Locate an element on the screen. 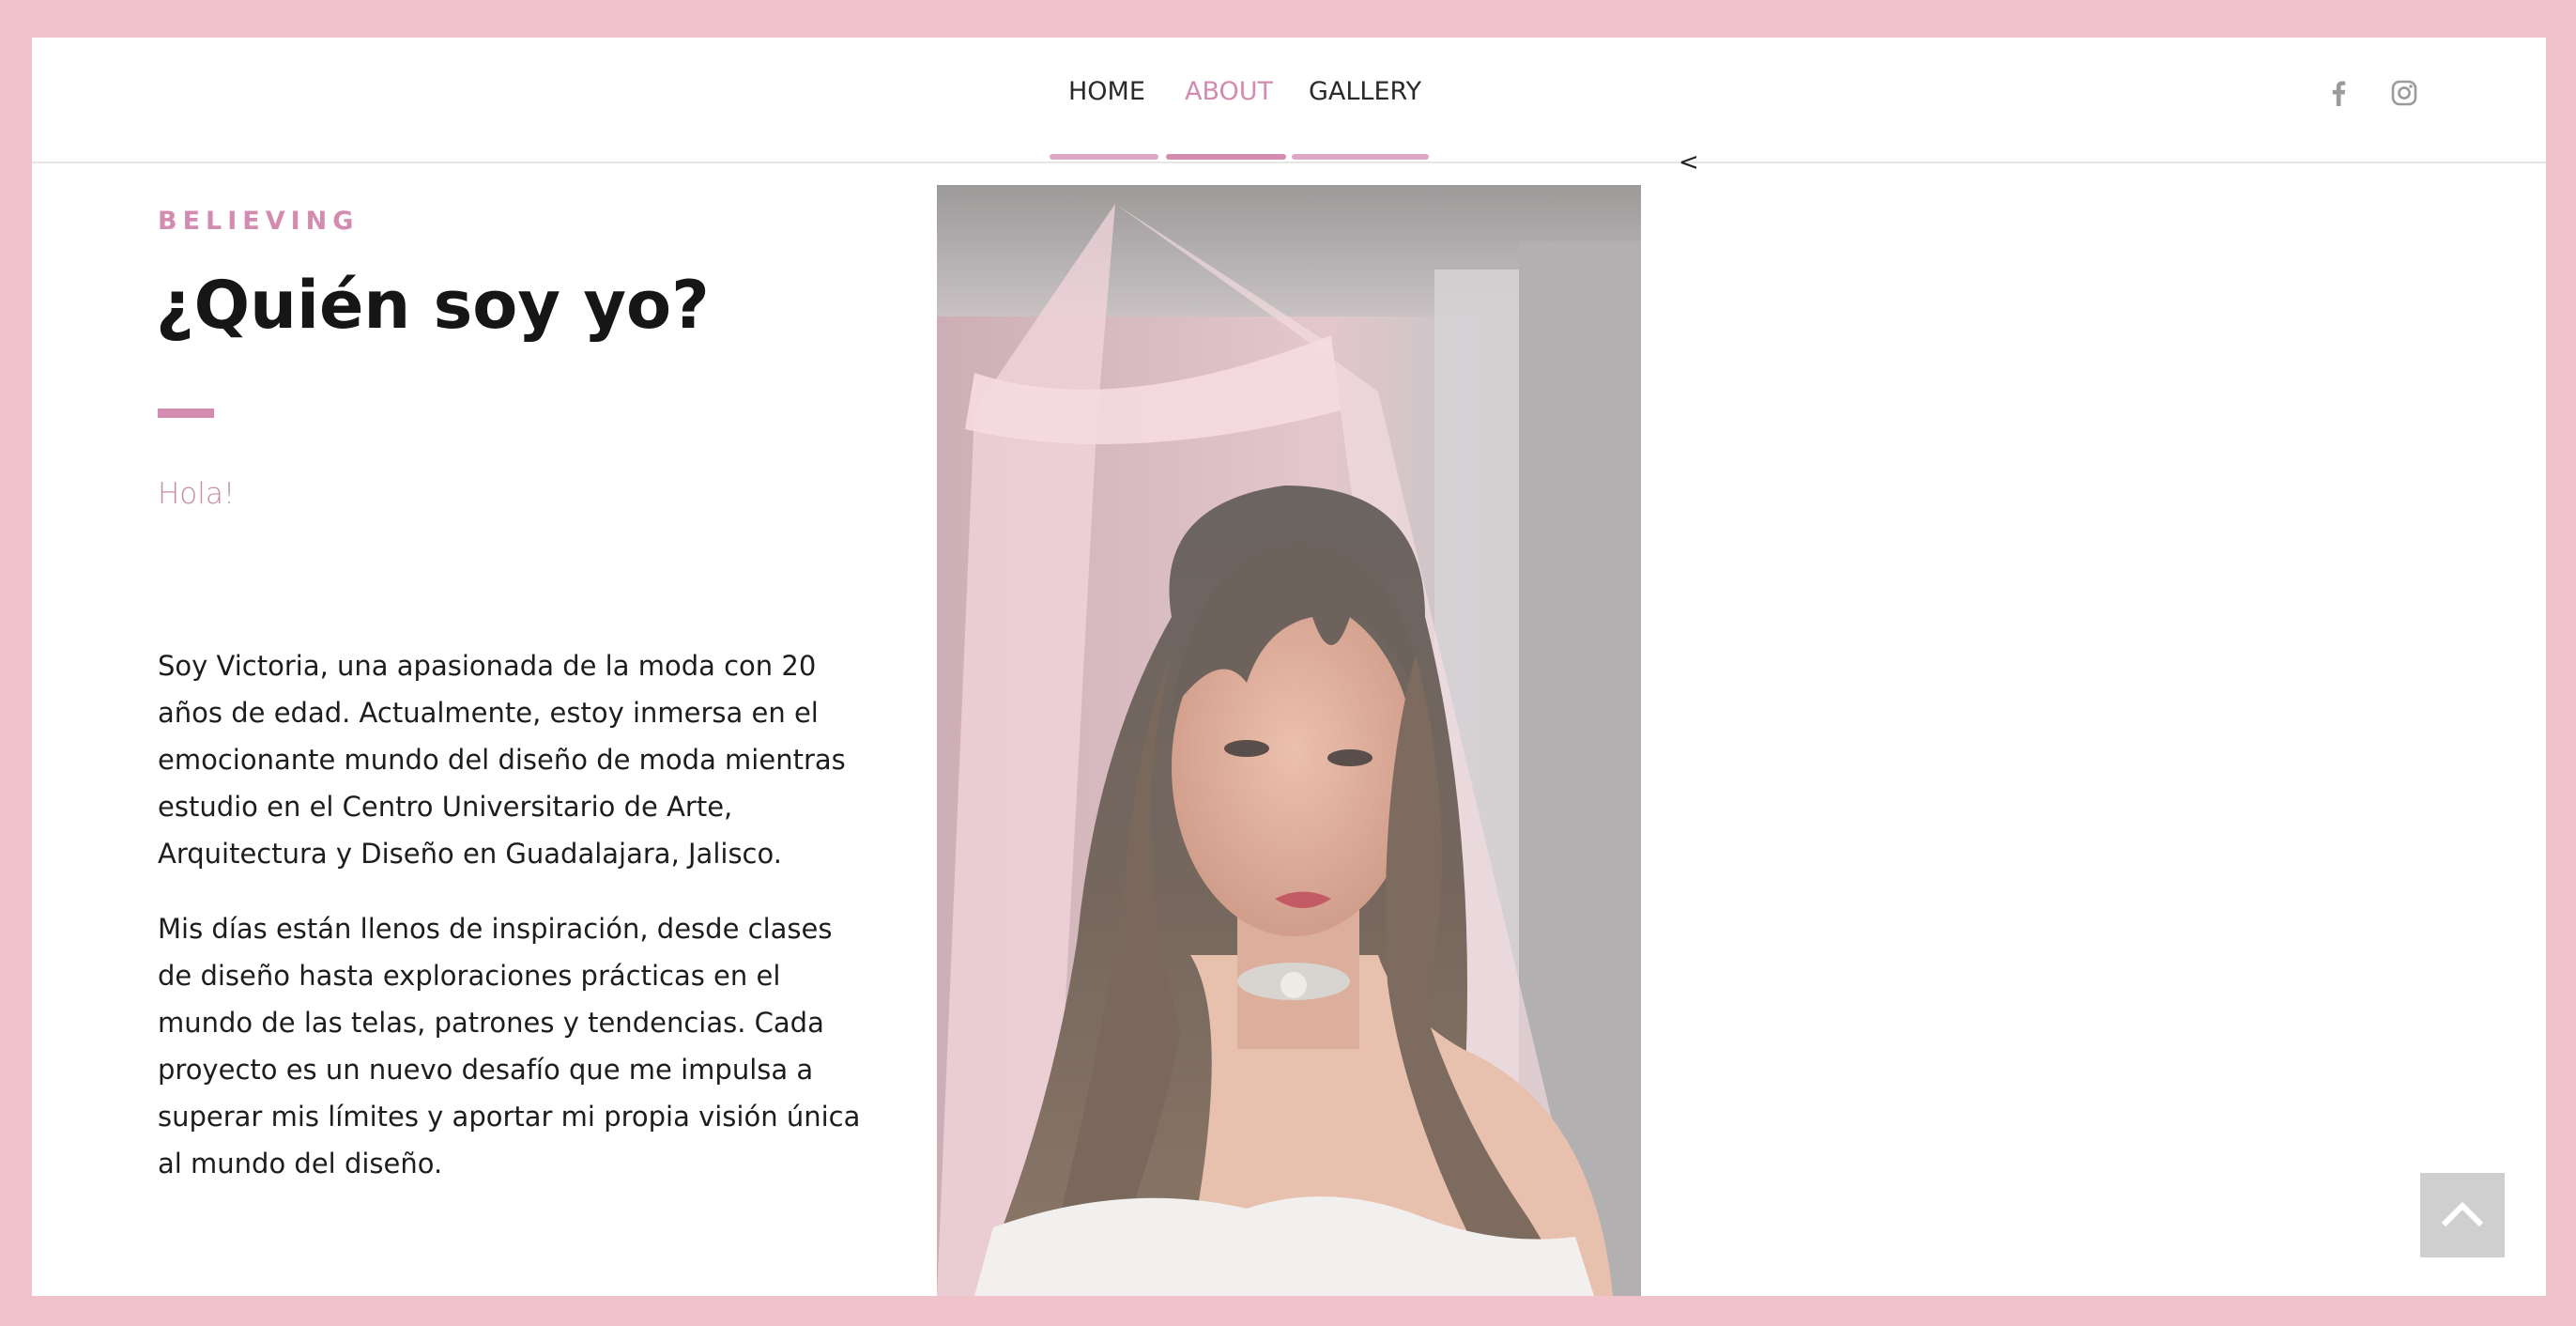 The width and height of the screenshot is (2576, 1326). chevron-up-icon is located at coordinates (2462, 1214).